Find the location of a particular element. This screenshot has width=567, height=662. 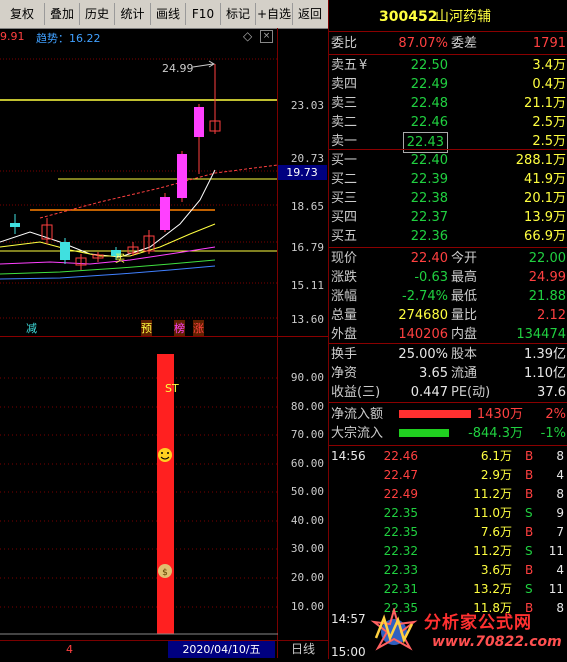

bid-row: 买五 22.36 66.9万 is located at coordinates (448, 236).